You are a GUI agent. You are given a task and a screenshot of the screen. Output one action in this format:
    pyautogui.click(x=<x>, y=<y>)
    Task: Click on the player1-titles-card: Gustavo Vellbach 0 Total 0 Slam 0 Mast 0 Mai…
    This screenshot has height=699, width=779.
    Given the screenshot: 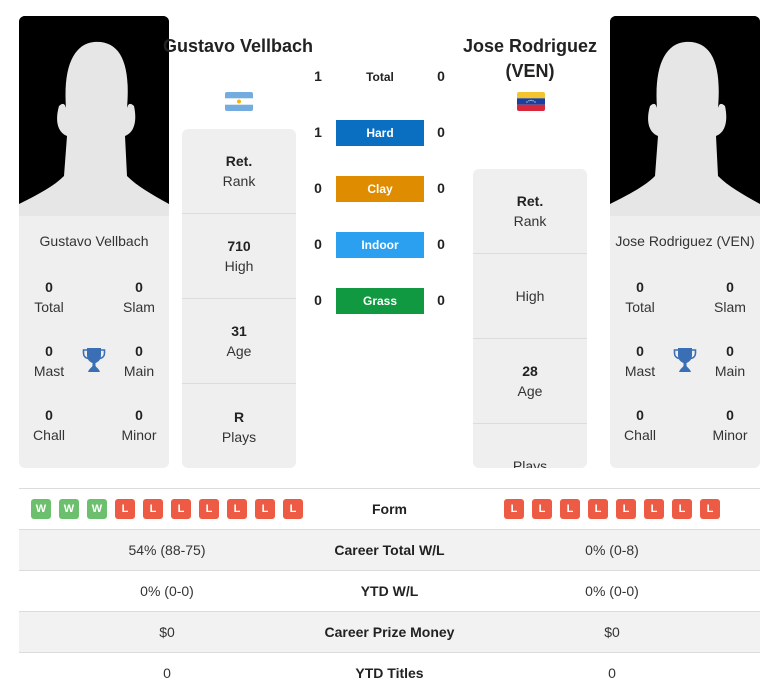 What is the action you would take?
    pyautogui.click(x=94, y=342)
    